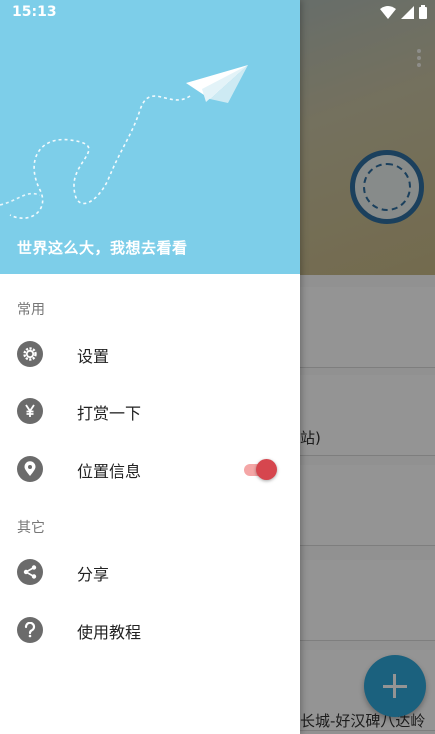 Image resolution: width=435 pixels, height=734 pixels. What do you see at coordinates (93, 574) in the screenshot?
I see `menu-label: 分享` at bounding box center [93, 574].